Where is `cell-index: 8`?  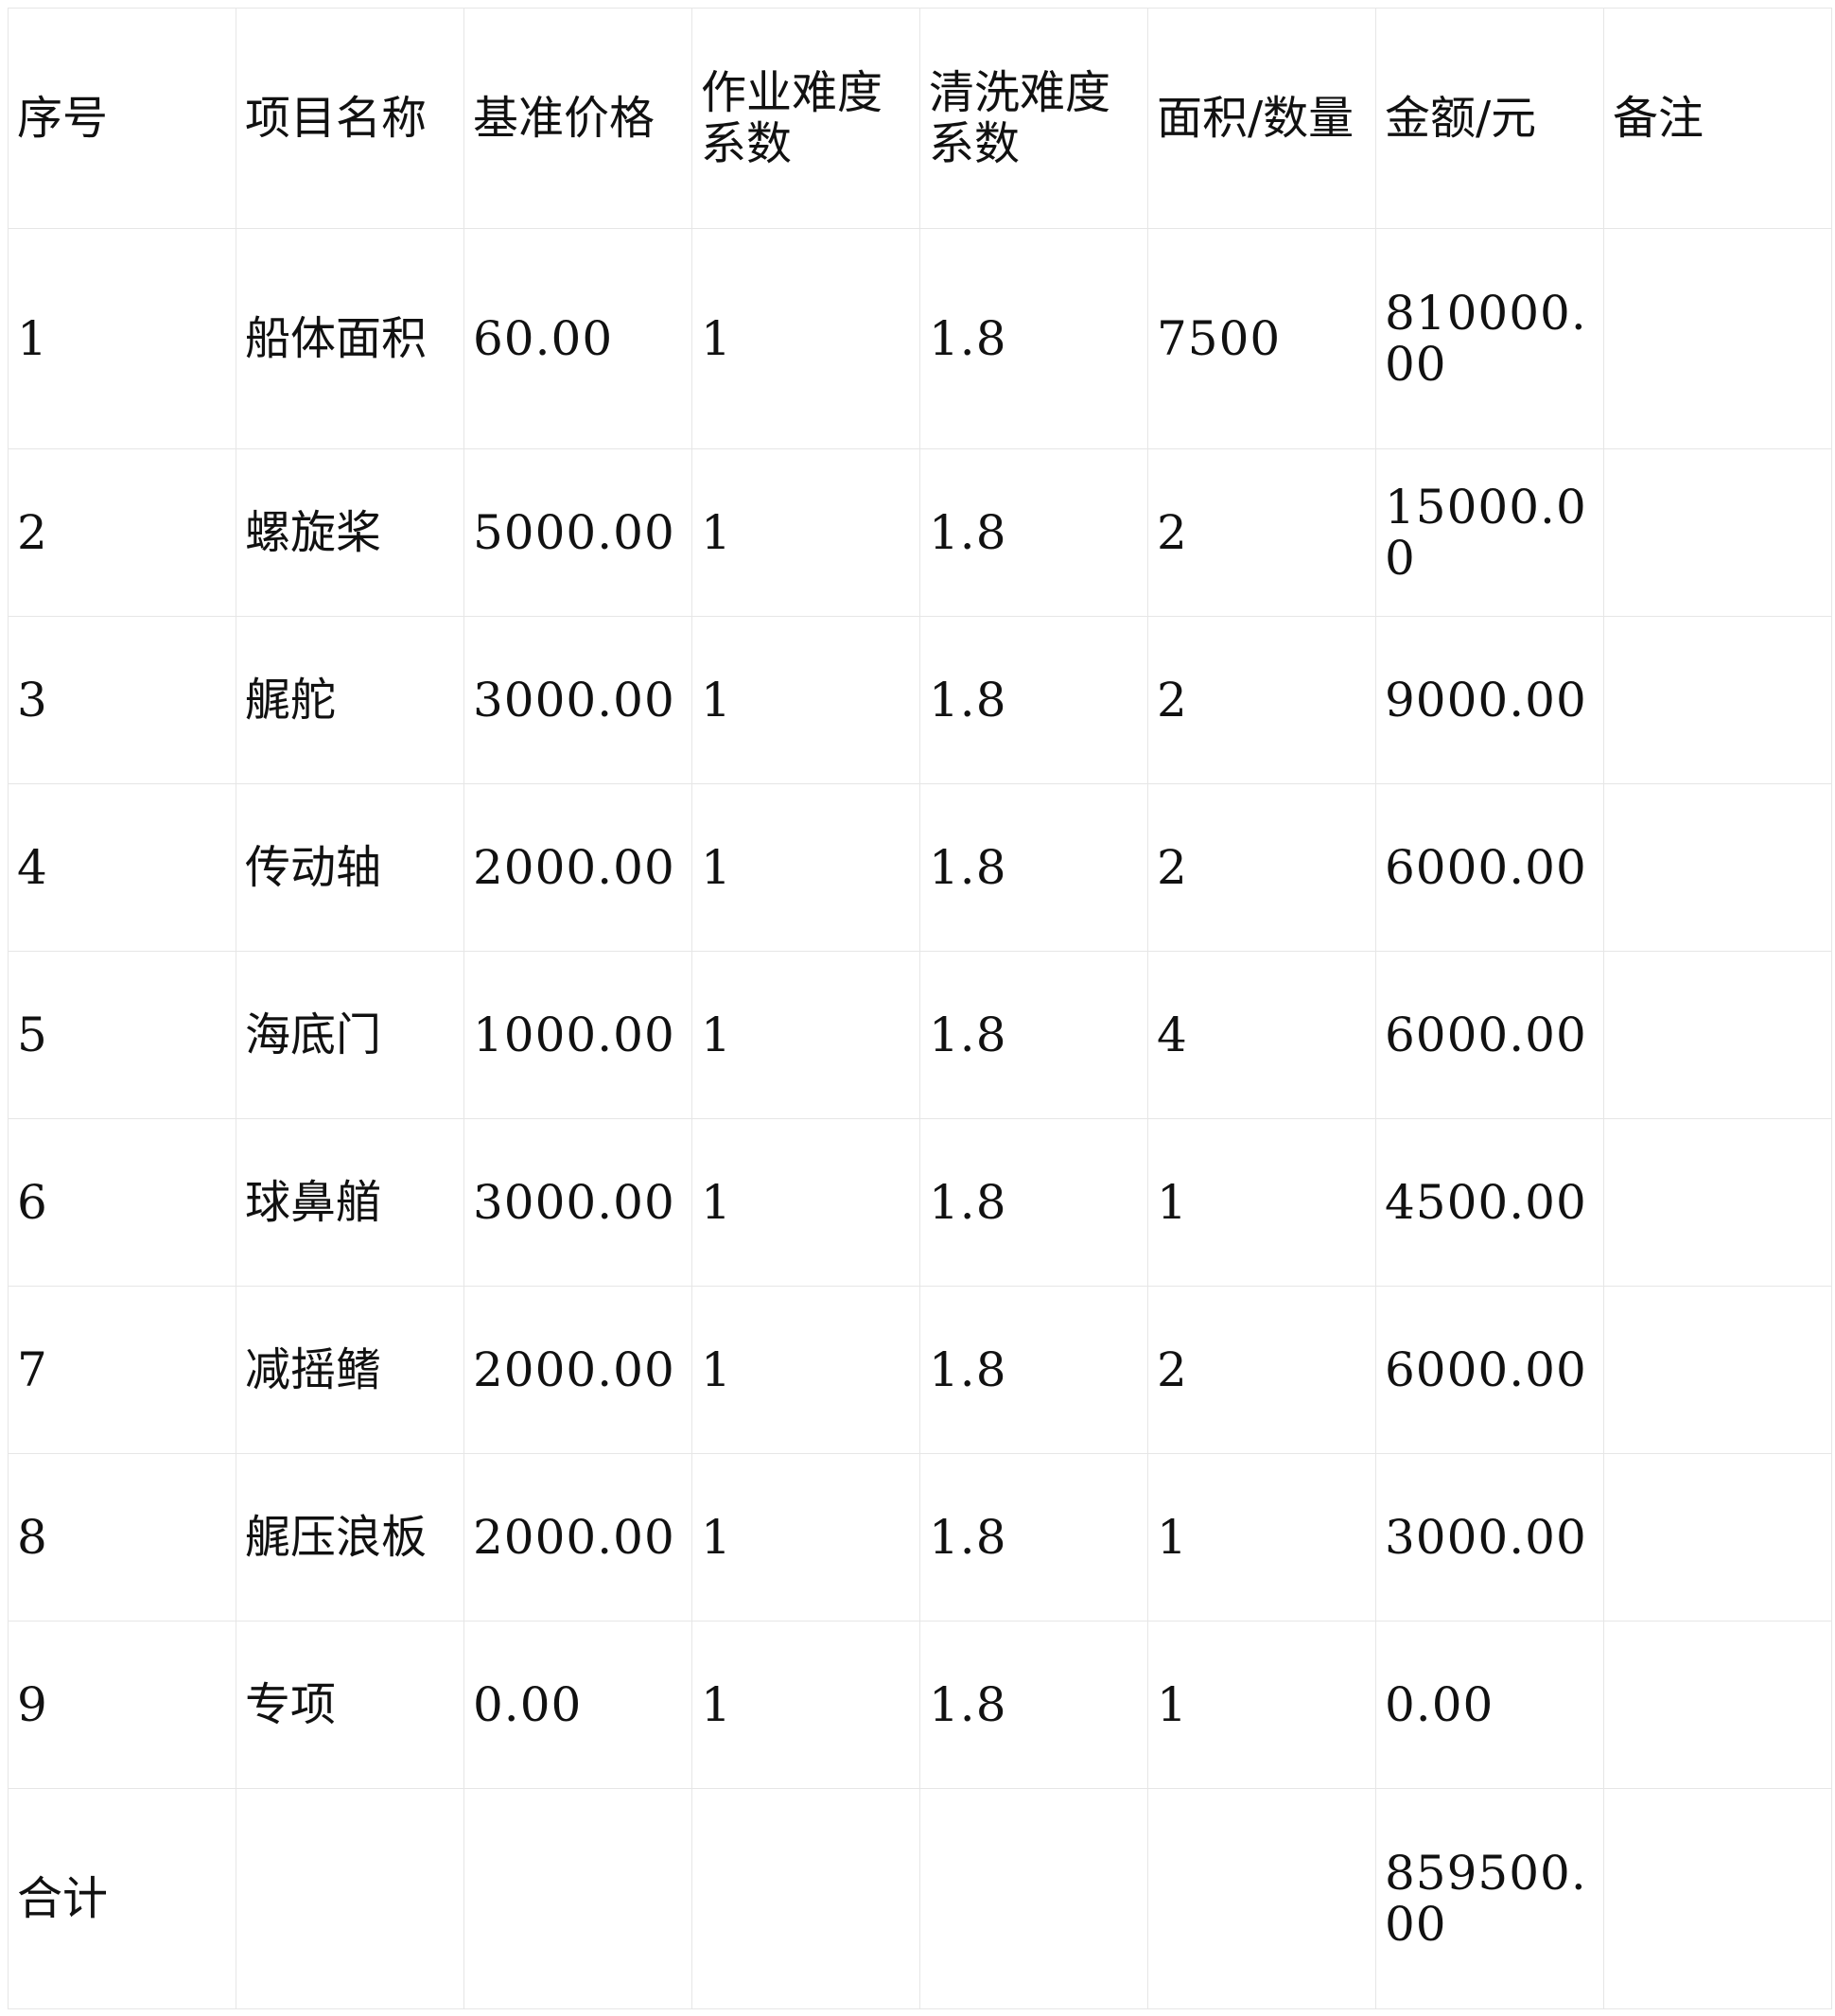
cell-index: 8 is located at coordinates (122, 1537).